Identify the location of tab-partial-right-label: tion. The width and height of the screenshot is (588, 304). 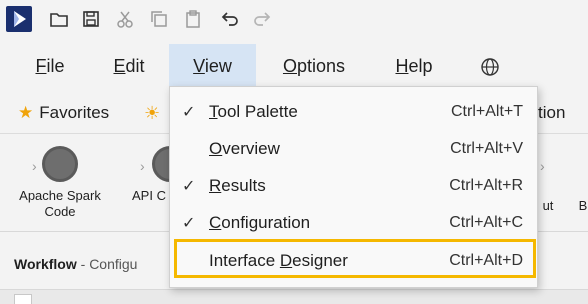
(552, 112).